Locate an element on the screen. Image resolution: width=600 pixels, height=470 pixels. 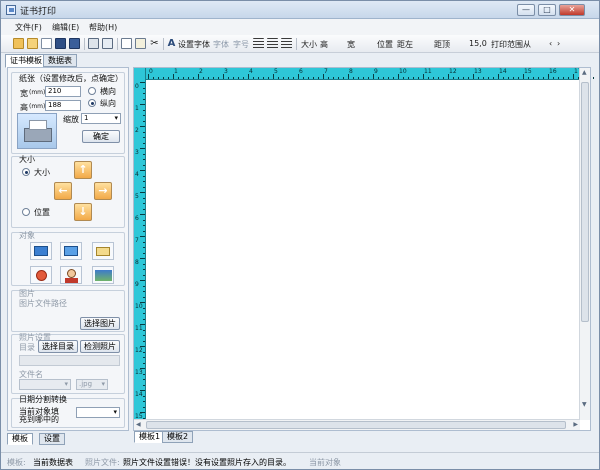
text-object-icon is located at coordinates (41, 251).